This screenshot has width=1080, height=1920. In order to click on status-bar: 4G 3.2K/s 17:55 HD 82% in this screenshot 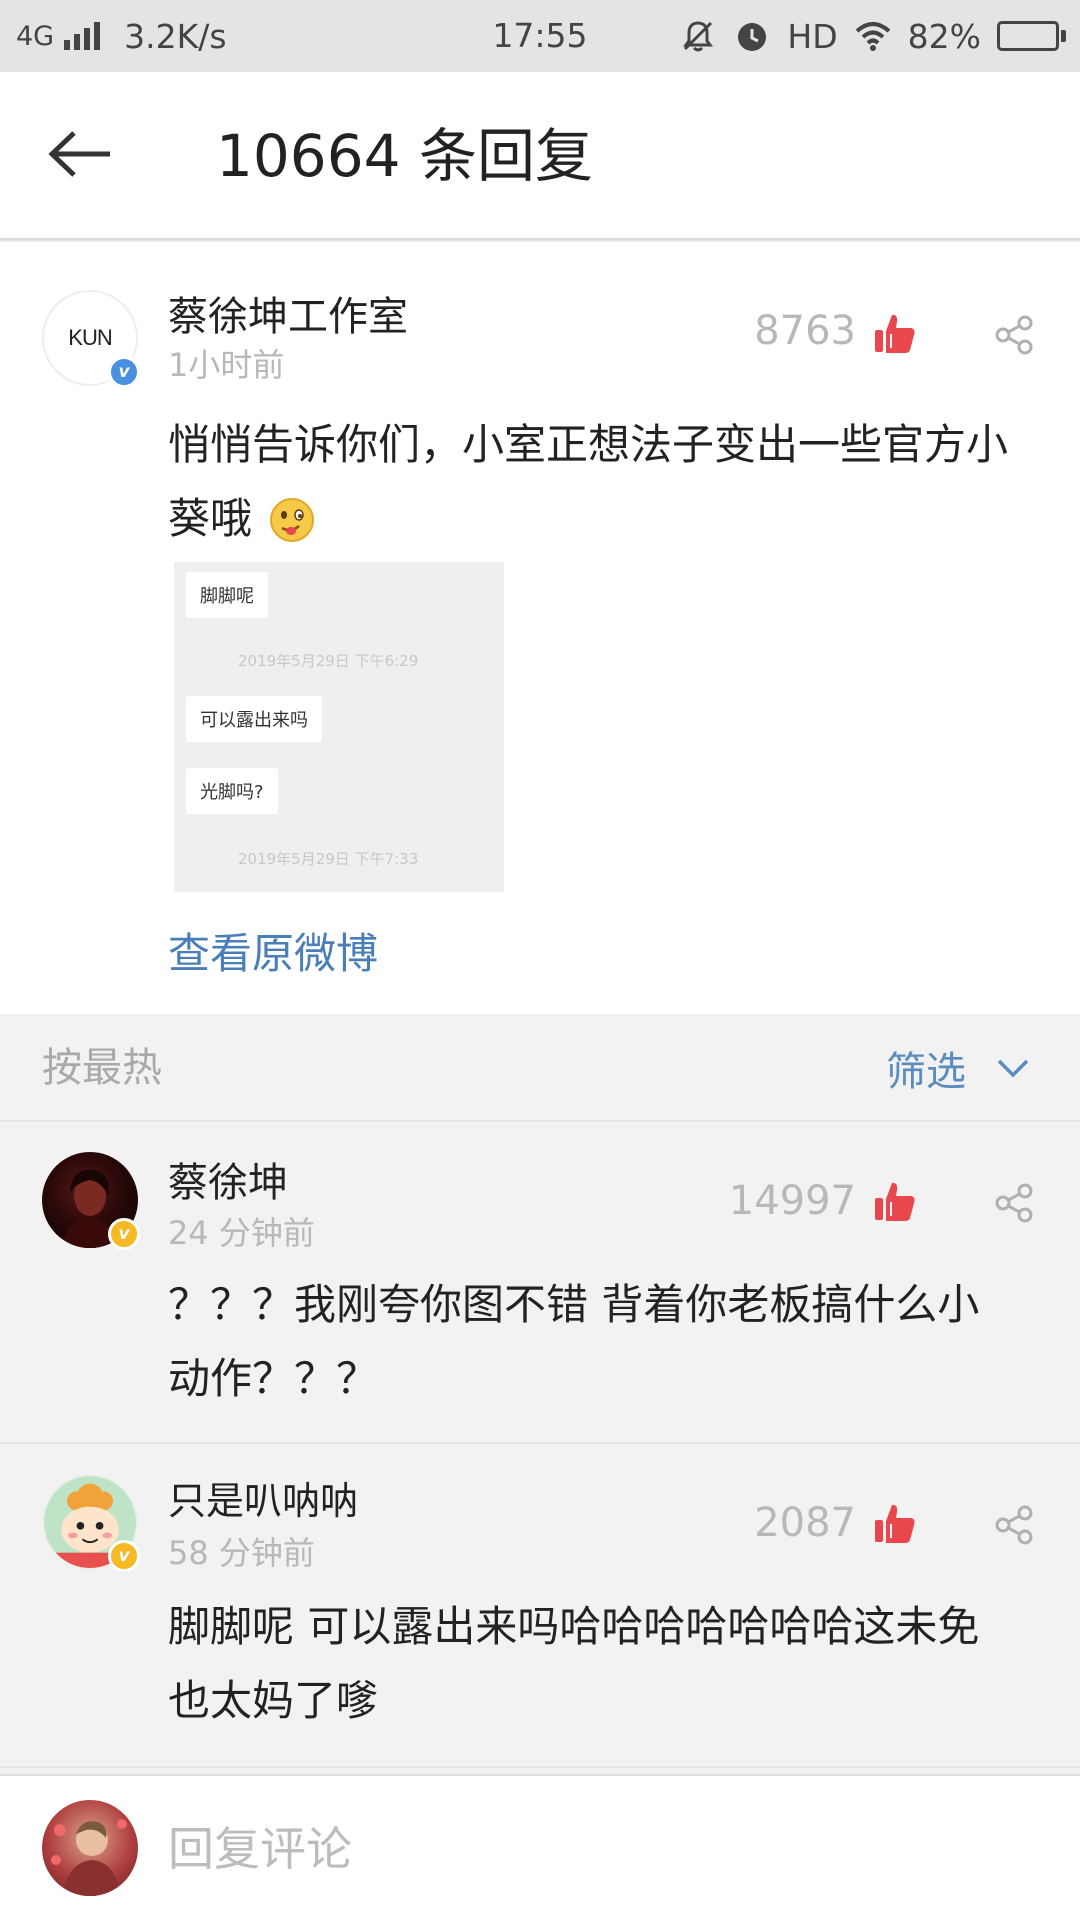, I will do `click(540, 36)`.